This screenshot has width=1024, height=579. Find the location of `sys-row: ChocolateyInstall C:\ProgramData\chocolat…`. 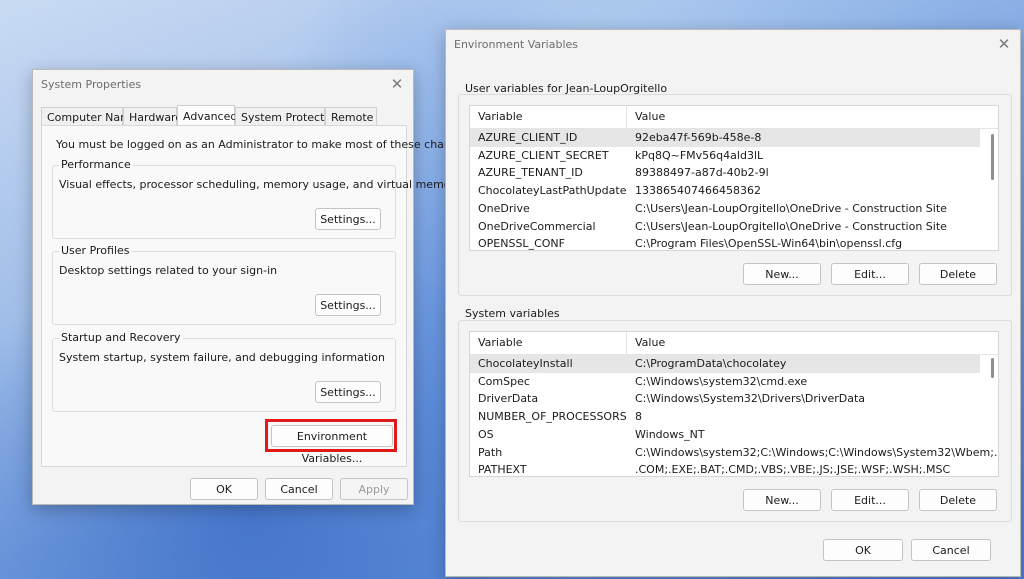

sys-row: ChocolateyInstall C:\ProgramData\chocolat… is located at coordinates (725, 364).